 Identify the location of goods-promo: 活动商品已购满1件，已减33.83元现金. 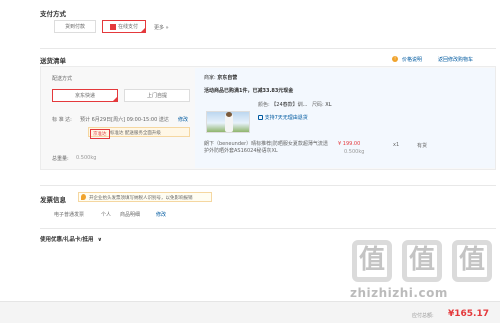
(249, 91).